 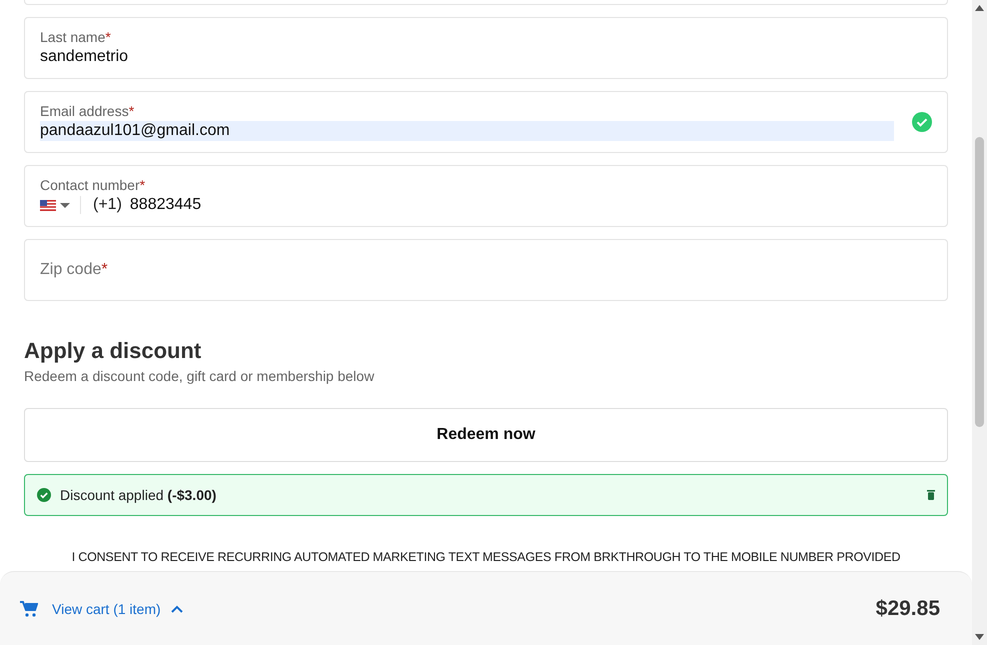 I want to click on cart-total: $29.85, so click(x=908, y=608).